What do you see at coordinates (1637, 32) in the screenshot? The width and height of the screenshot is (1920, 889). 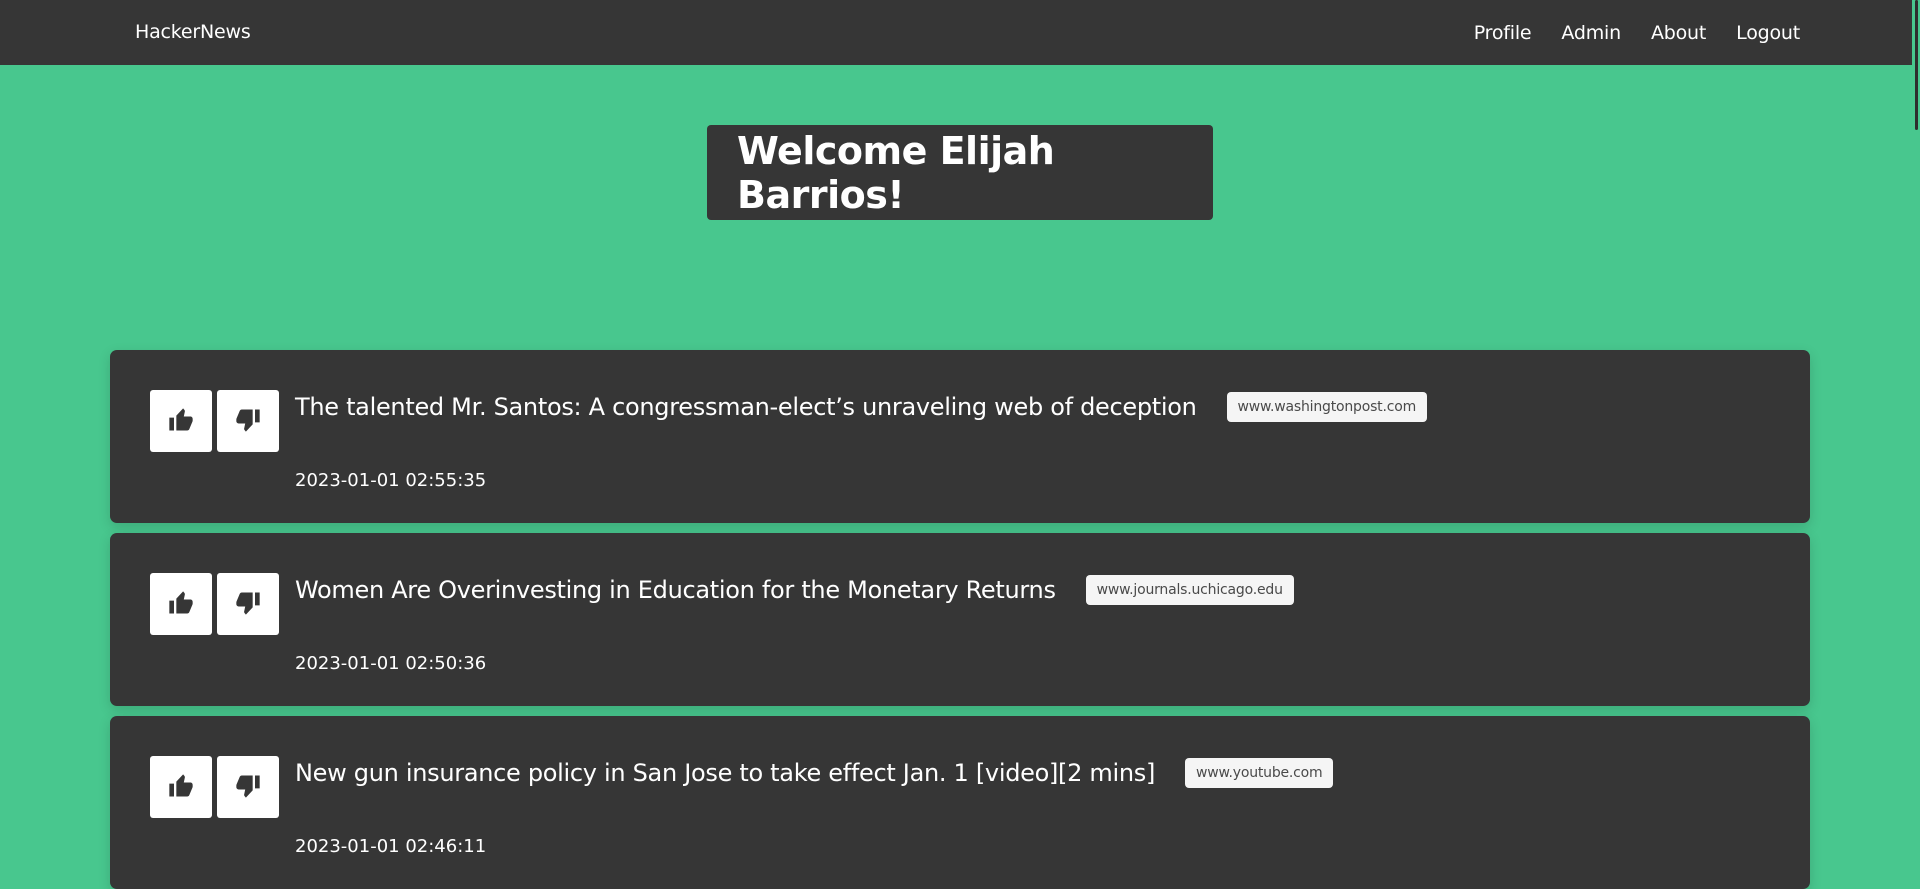 I see `nav-links: Profile Admin About Logout` at bounding box center [1637, 32].